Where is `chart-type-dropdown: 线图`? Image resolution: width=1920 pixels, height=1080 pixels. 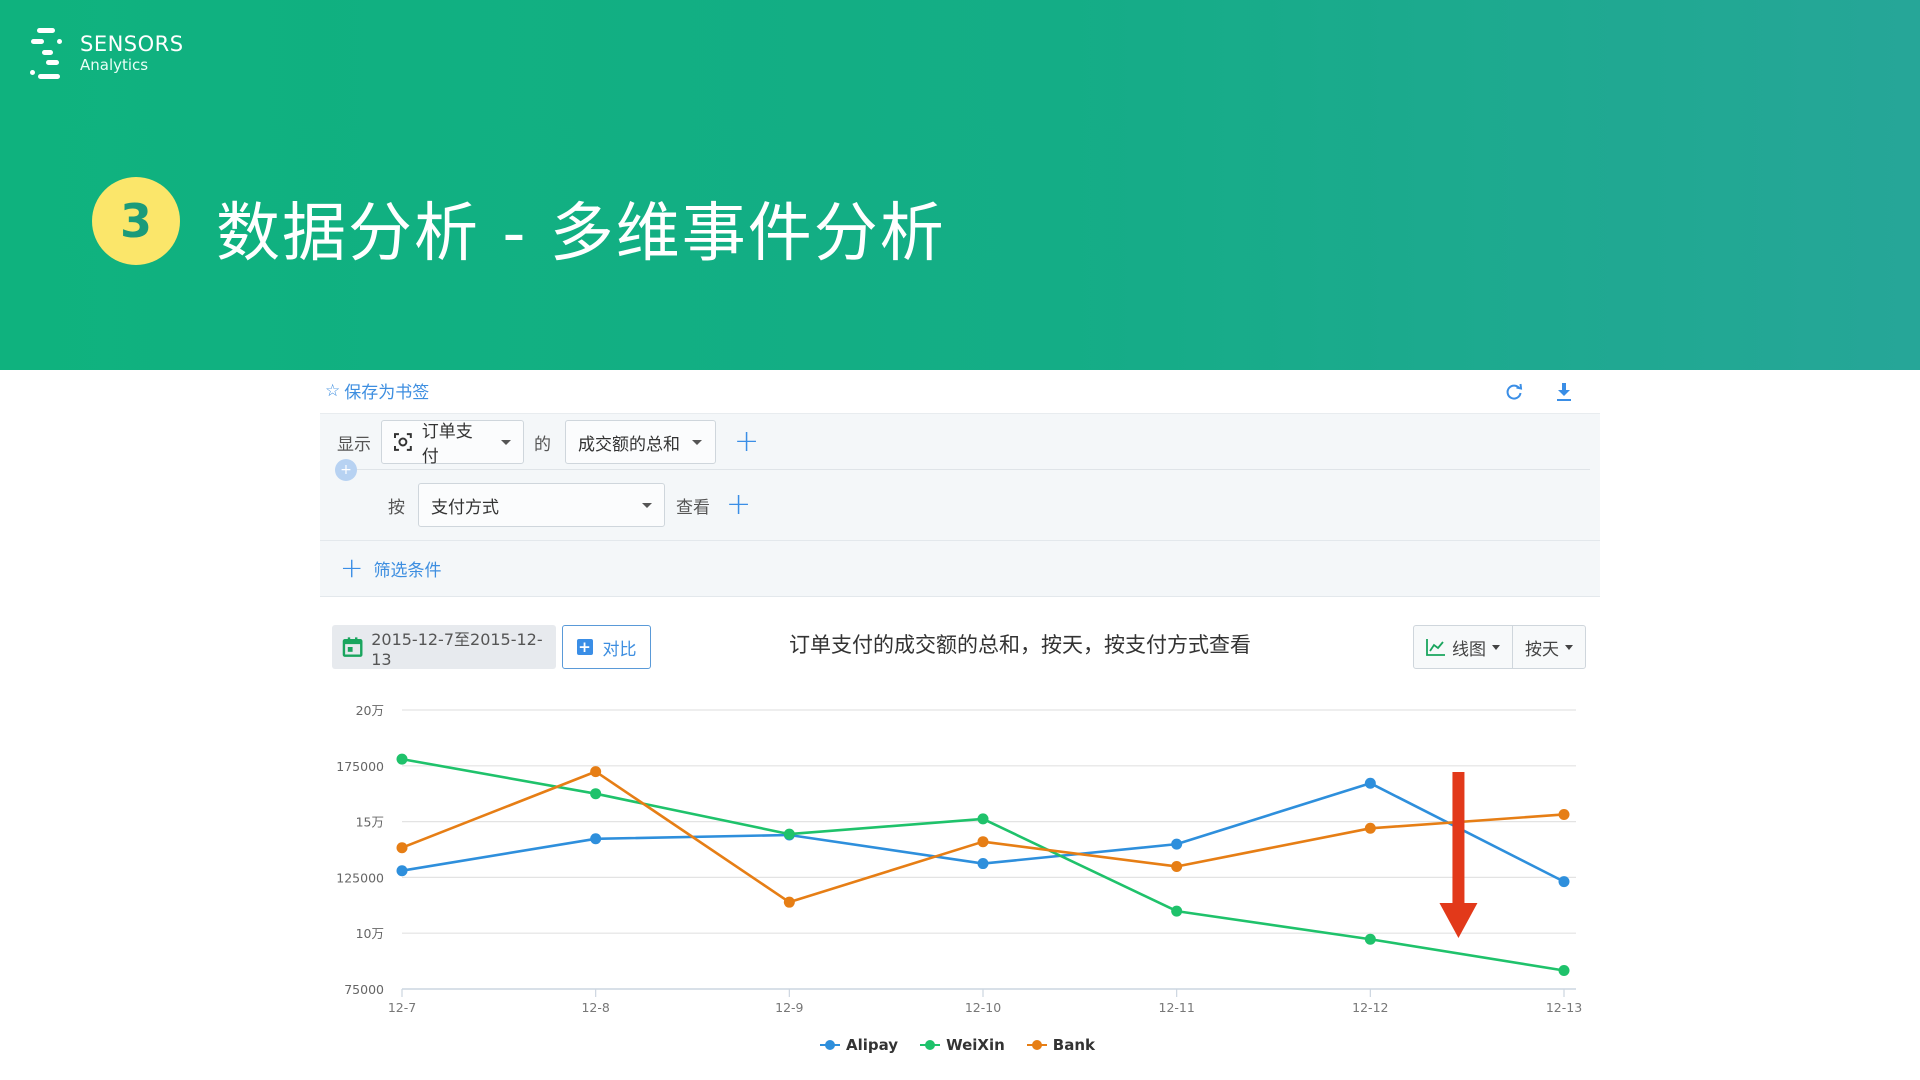
chart-type-dropdown: 线图 is located at coordinates (1463, 647).